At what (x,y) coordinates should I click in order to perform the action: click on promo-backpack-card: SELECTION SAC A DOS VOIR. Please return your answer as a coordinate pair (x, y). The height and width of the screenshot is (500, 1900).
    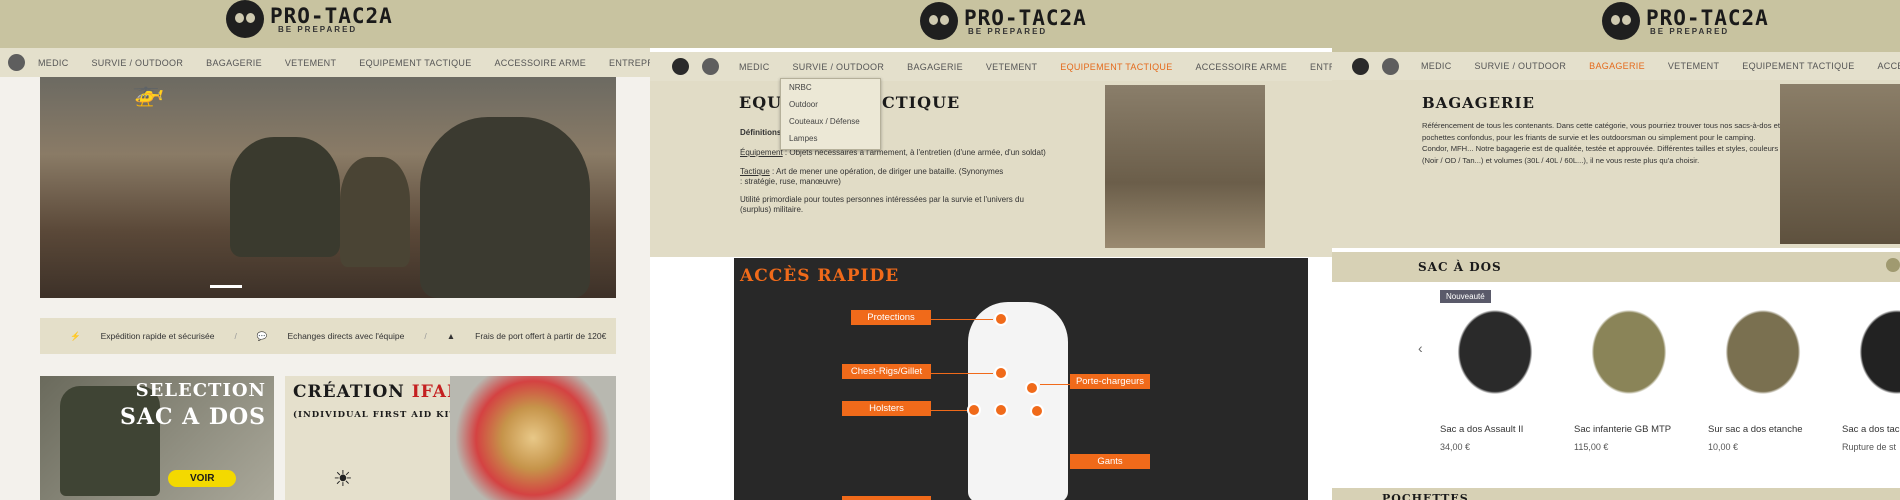
    Looking at the image, I should click on (157, 438).